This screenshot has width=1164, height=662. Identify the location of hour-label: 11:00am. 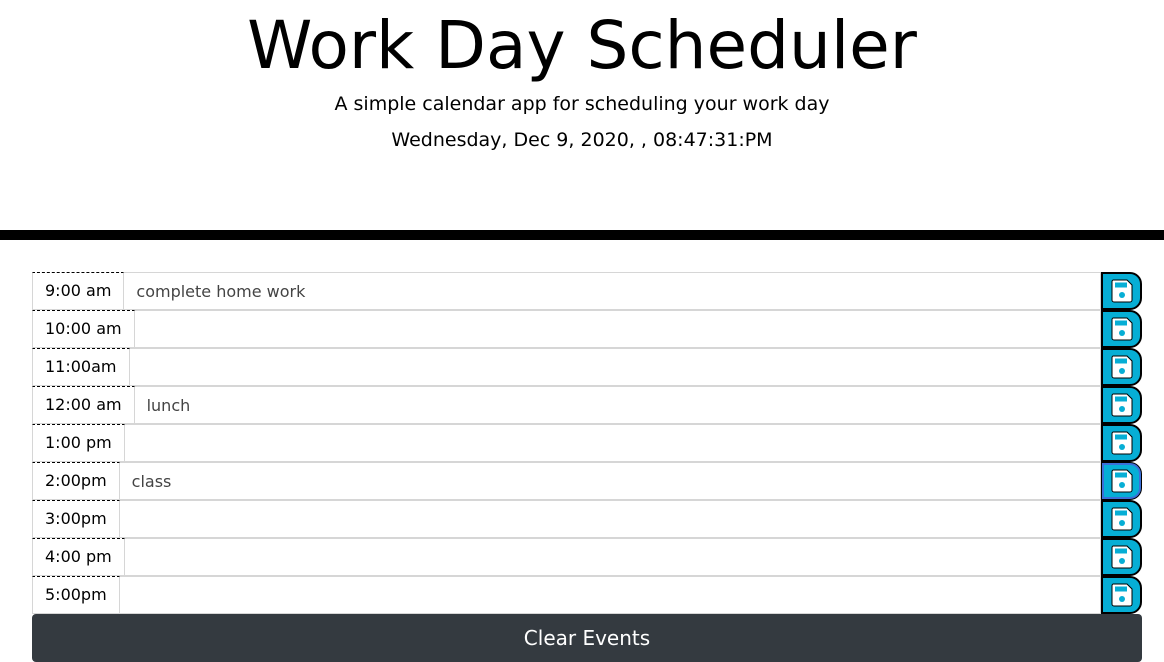
(81, 367).